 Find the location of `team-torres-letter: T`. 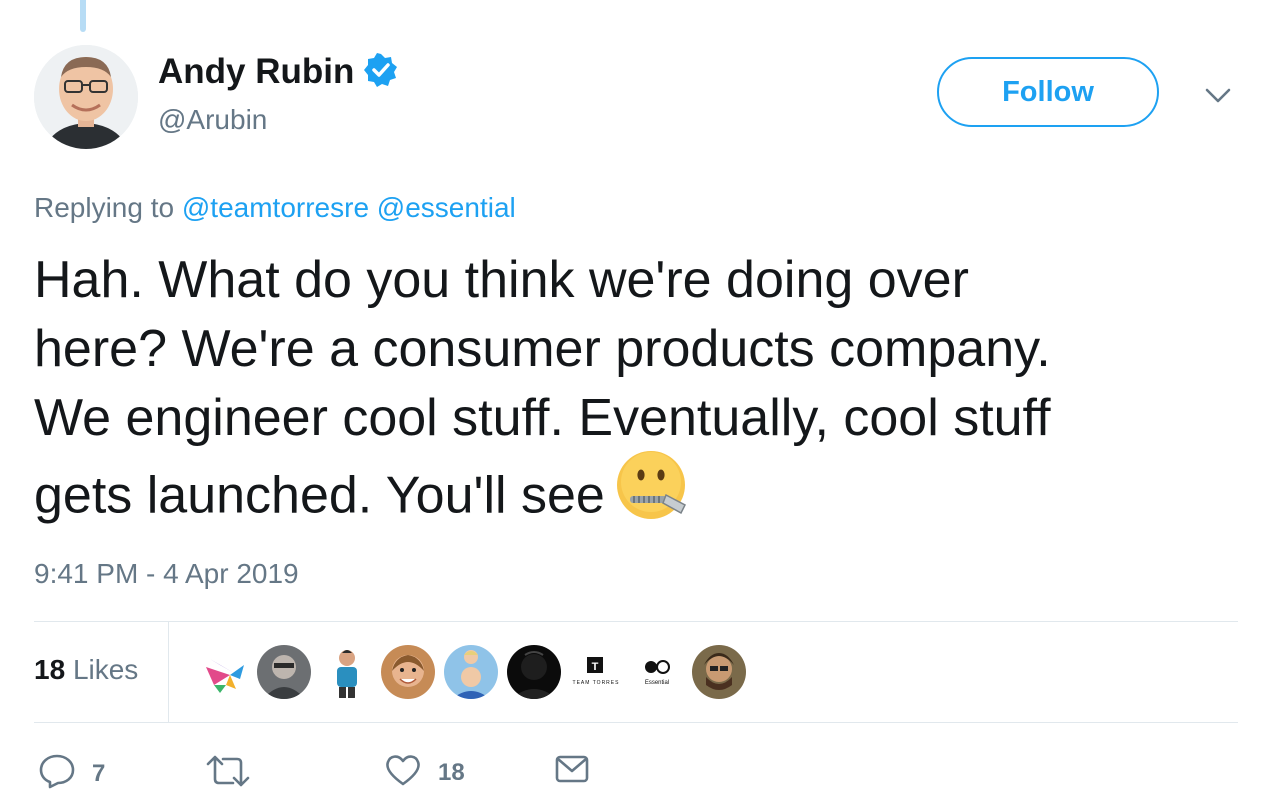

team-torres-letter: T is located at coordinates (595, 667).